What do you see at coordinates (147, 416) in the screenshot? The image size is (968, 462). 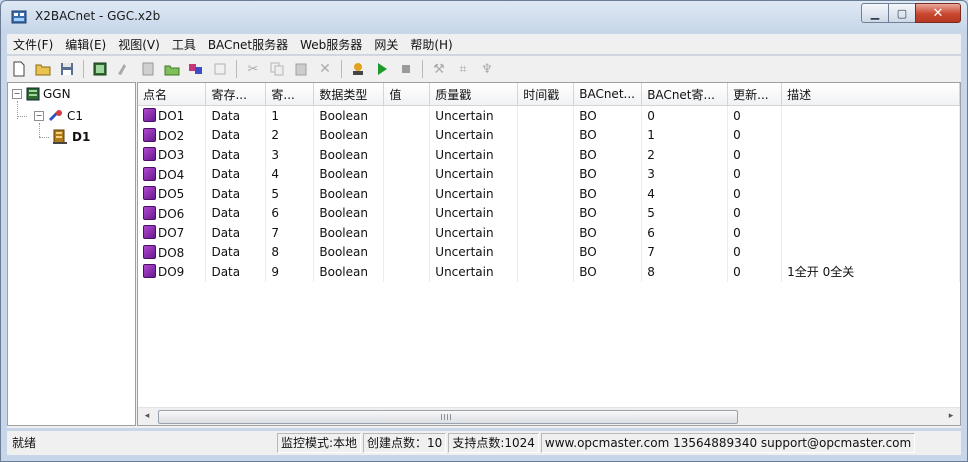 I see `scroll-left-icon: ◂` at bounding box center [147, 416].